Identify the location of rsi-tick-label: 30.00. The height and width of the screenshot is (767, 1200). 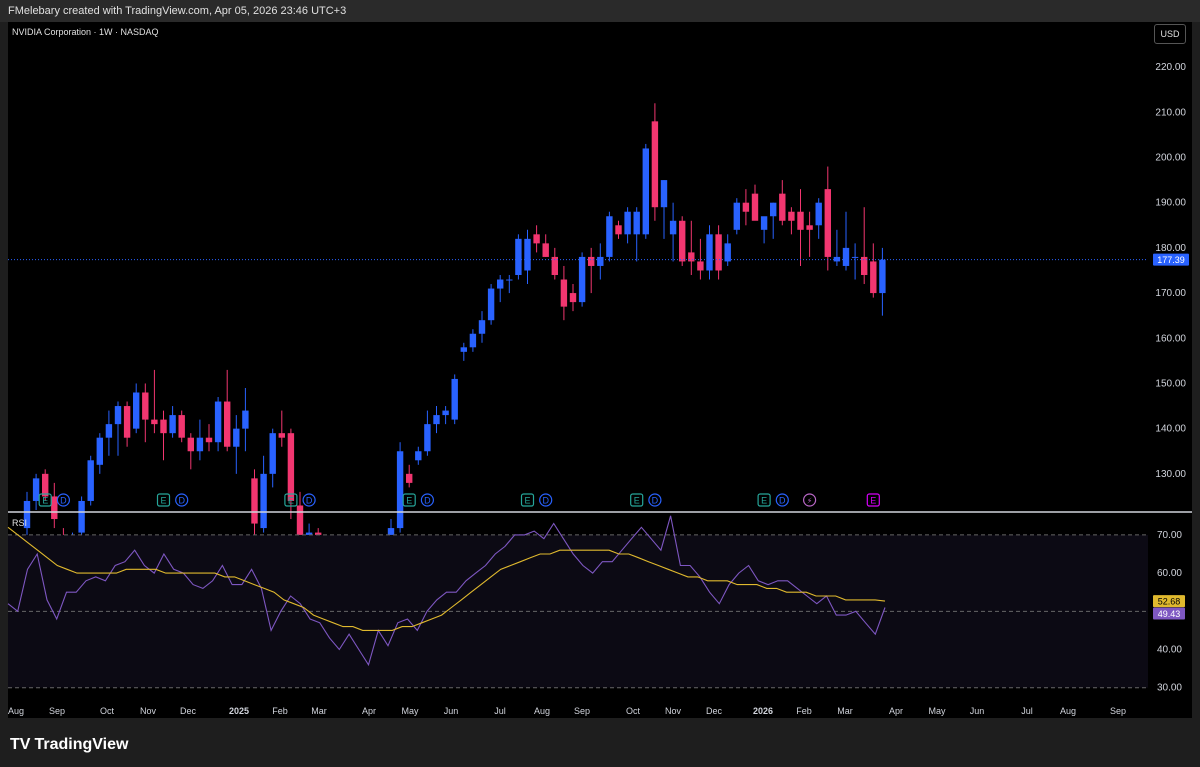
(1169, 688).